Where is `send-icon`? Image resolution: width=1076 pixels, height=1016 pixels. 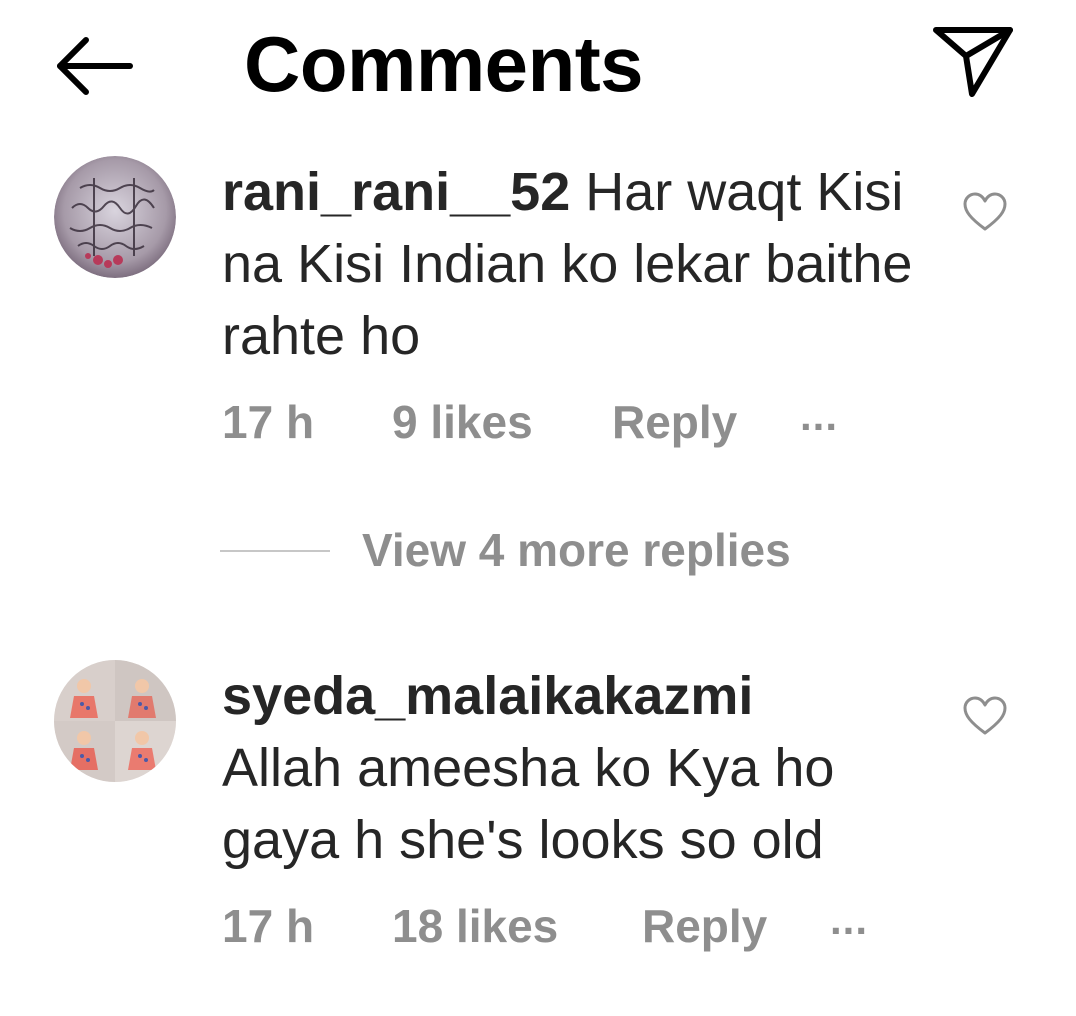 send-icon is located at coordinates (973, 62).